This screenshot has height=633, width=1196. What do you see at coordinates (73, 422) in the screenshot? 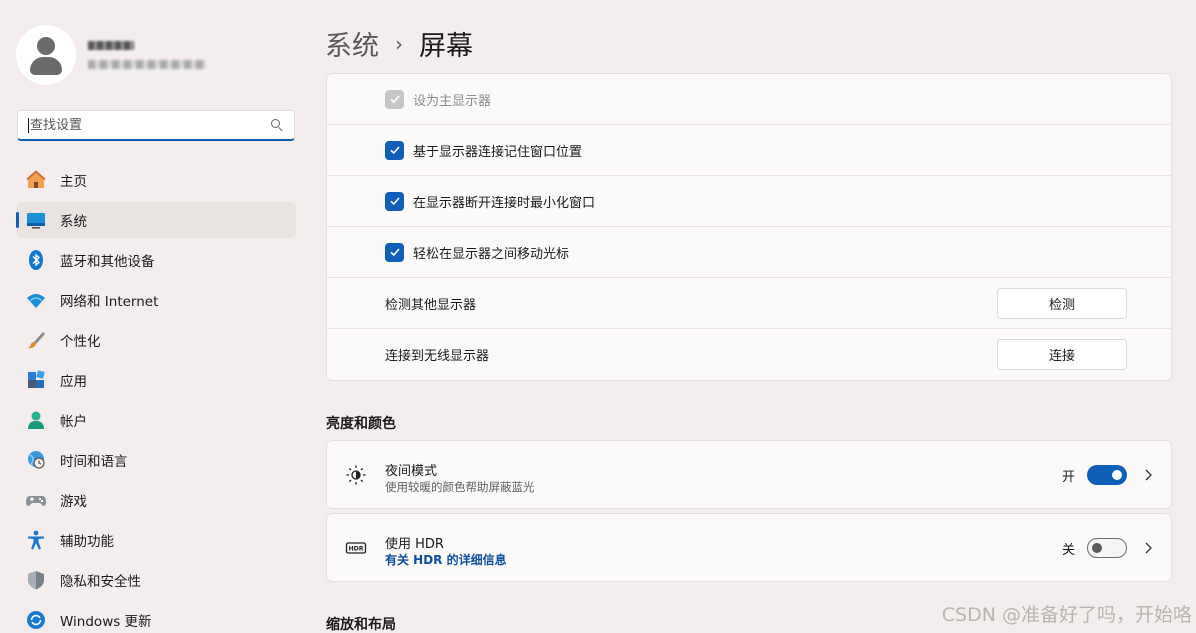
I see `sidebar-item-label: 帐户` at bounding box center [73, 422].